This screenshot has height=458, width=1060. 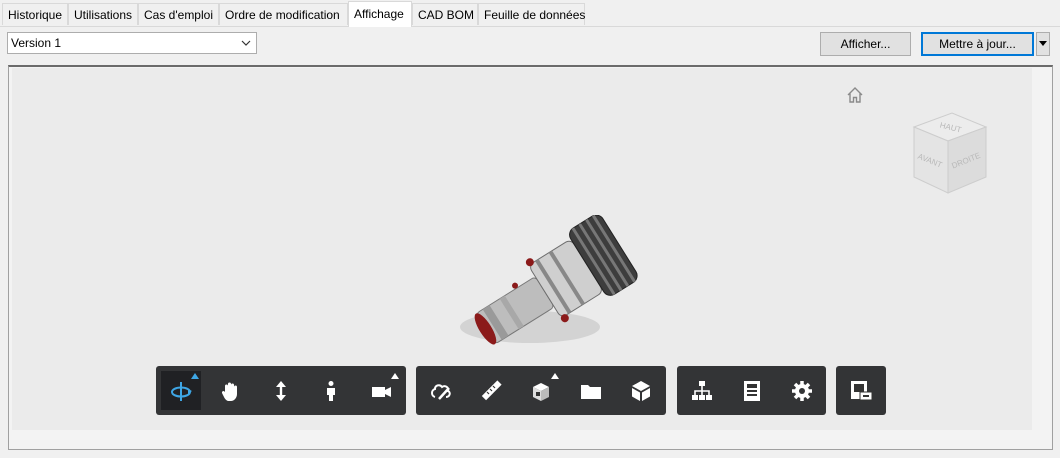 I want to click on folder-icon, so click(x=591, y=392).